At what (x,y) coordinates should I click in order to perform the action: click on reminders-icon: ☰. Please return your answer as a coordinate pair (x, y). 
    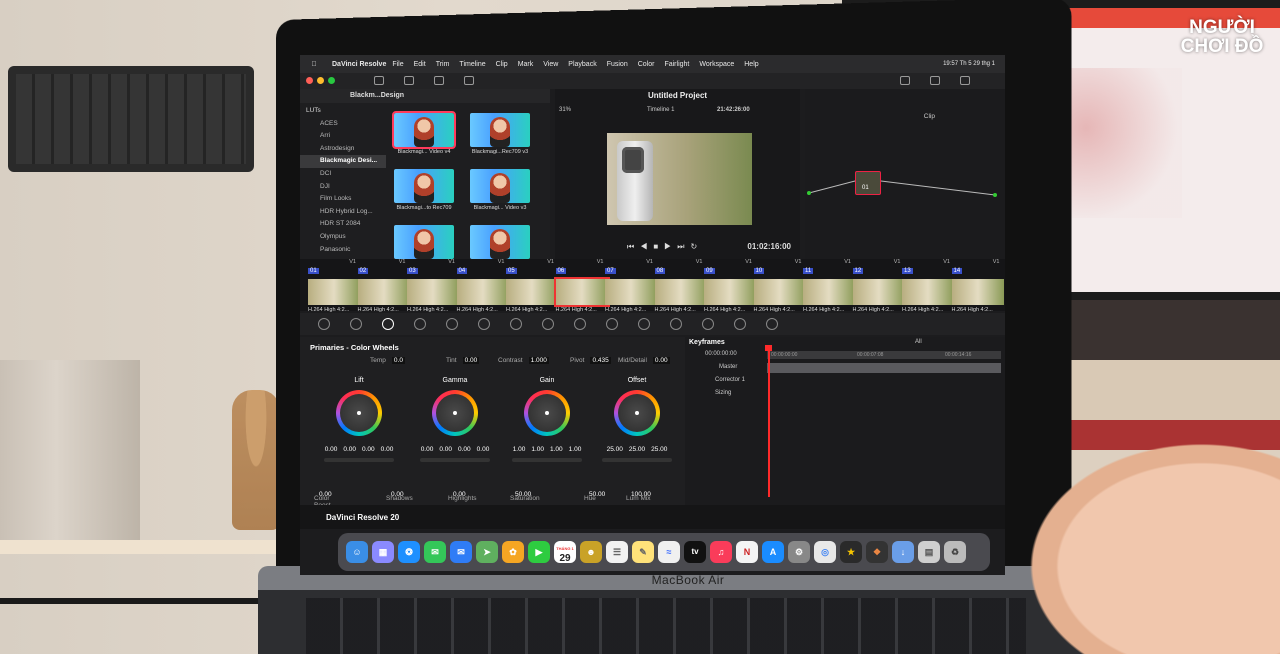
    Looking at the image, I should click on (617, 552).